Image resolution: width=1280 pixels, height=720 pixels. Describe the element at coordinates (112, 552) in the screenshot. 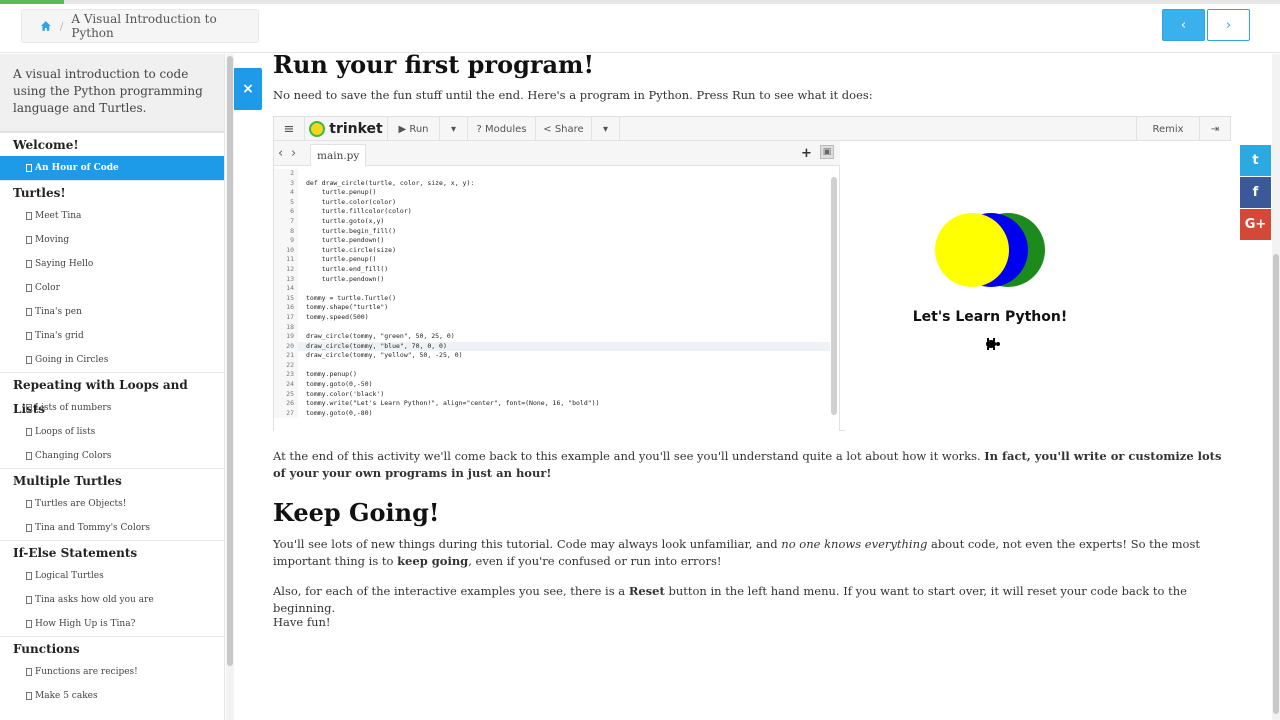

I see `sidebar-section-title: If-Else Statements` at that location.